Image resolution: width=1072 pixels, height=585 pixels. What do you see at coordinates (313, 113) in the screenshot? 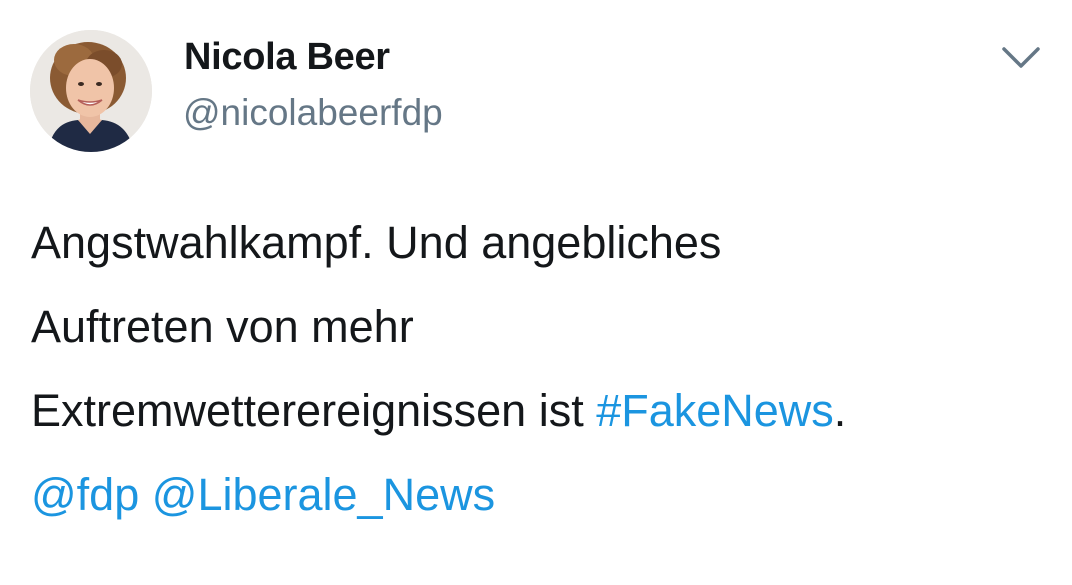
I see `author-handle: @nicolabeerfdp` at bounding box center [313, 113].